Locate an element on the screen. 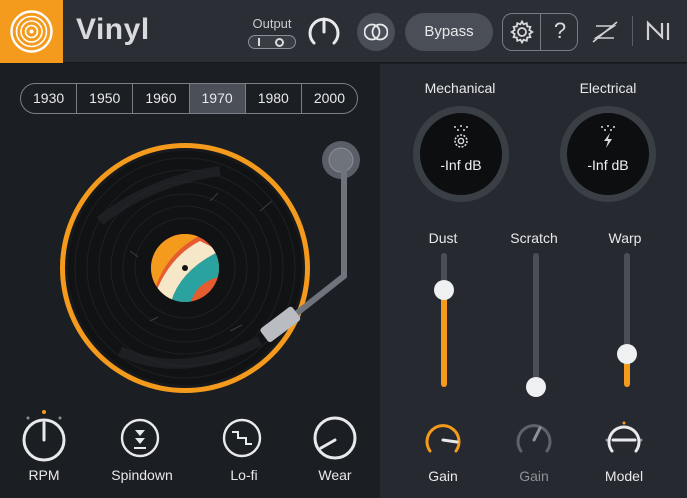 This screenshot has width=687, height=498. era-1970: 1970 is located at coordinates (217, 98).